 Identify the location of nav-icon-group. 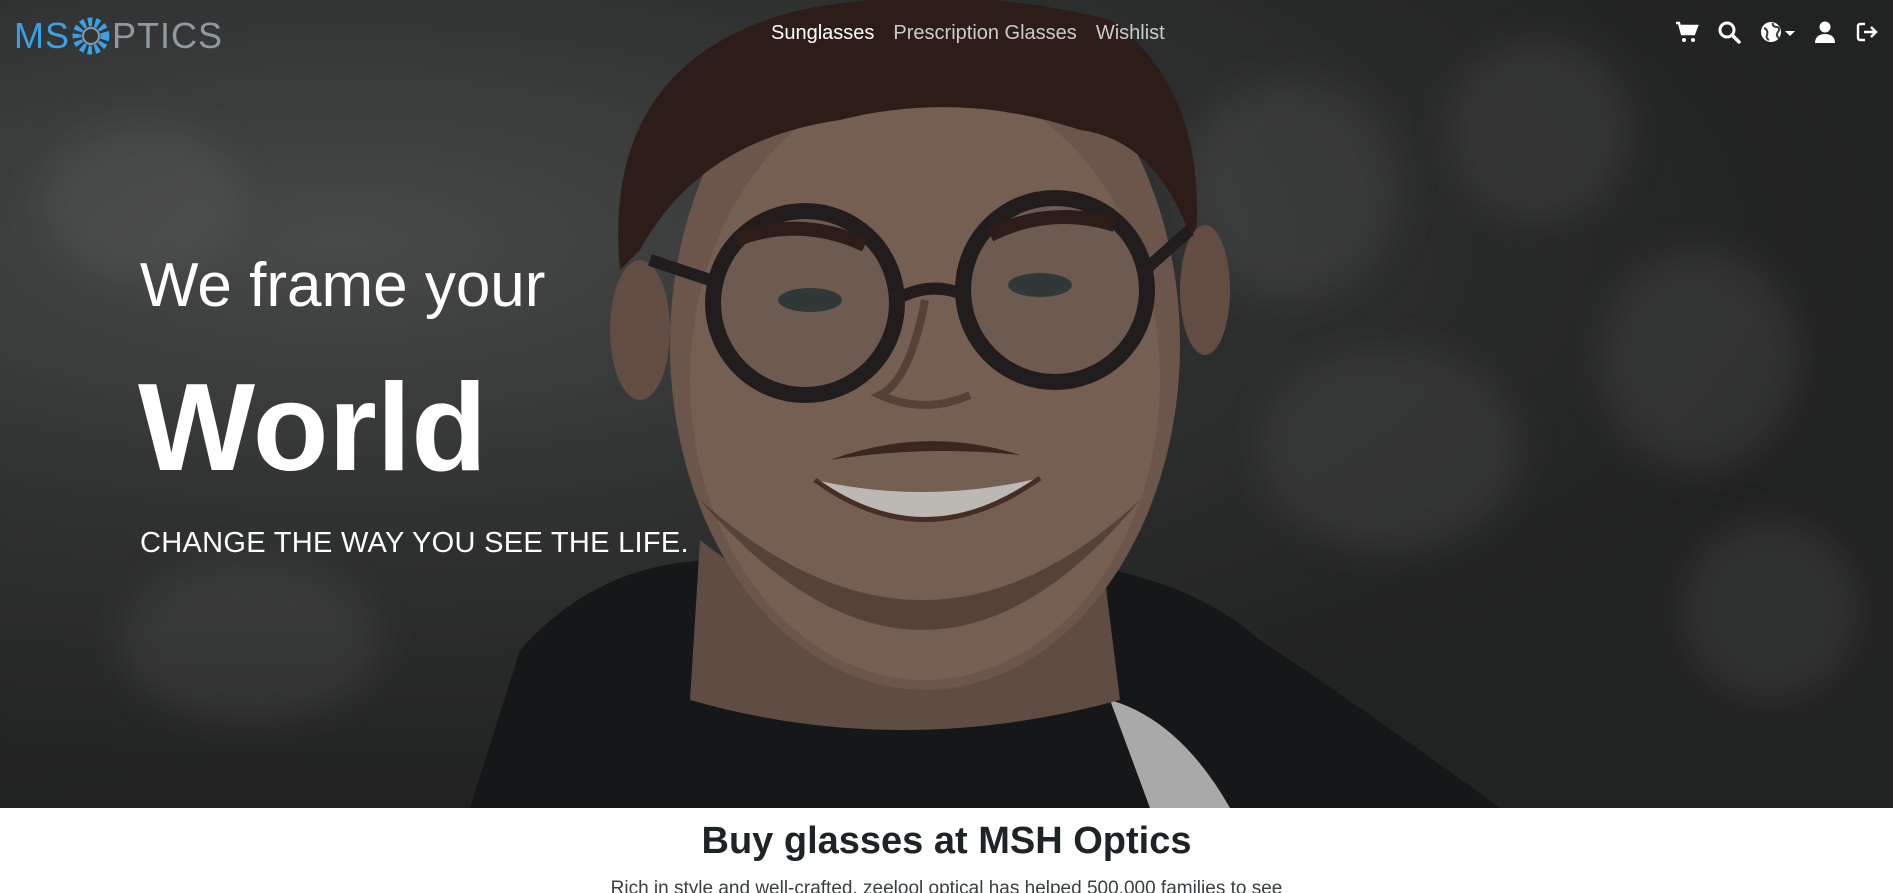
(1777, 32).